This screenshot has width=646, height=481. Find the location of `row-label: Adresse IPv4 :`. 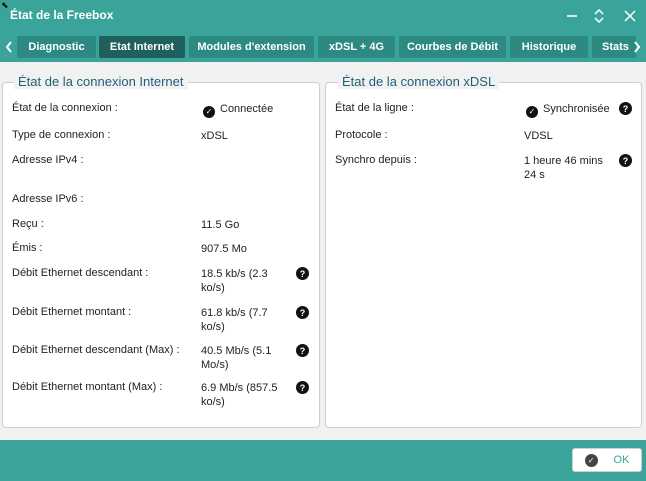

row-label: Adresse IPv4 : is located at coordinates (48, 160).